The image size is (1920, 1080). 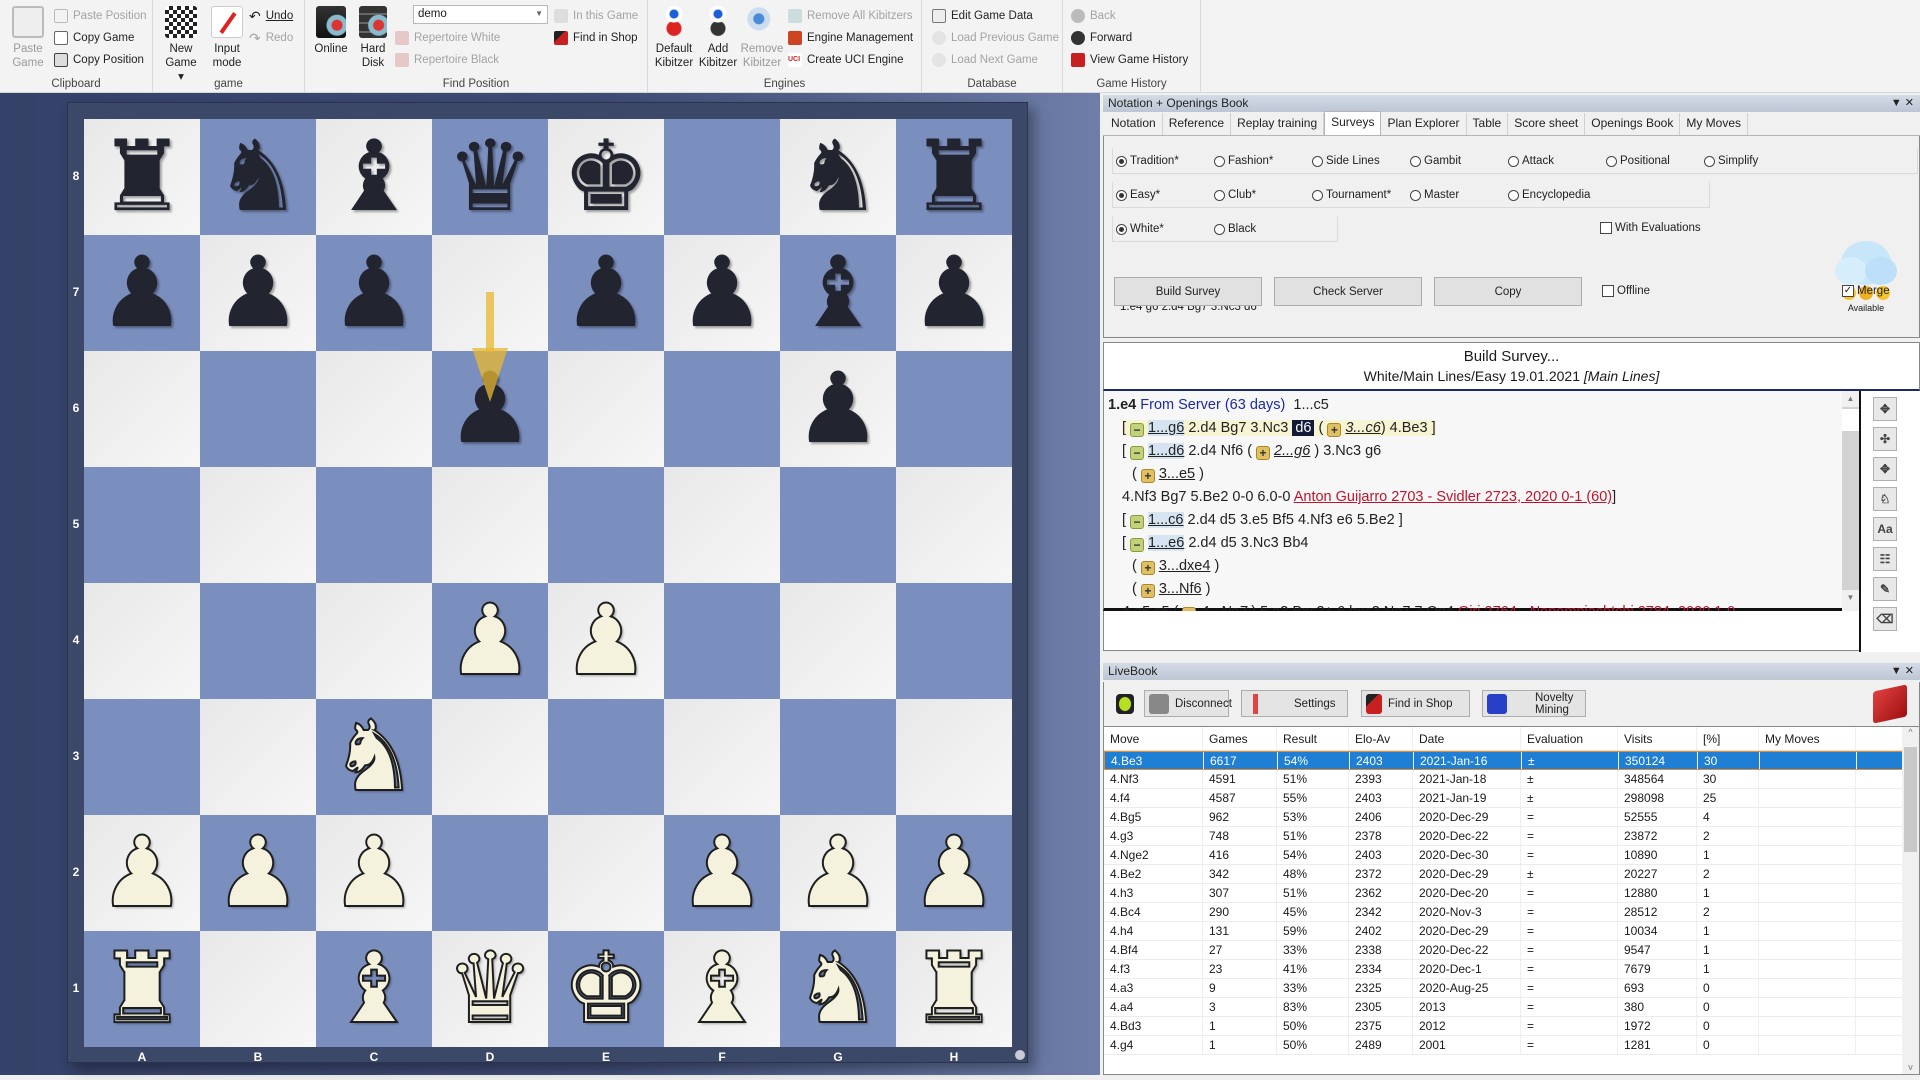 What do you see at coordinates (954, 525) in the screenshot?
I see `square-h5` at bounding box center [954, 525].